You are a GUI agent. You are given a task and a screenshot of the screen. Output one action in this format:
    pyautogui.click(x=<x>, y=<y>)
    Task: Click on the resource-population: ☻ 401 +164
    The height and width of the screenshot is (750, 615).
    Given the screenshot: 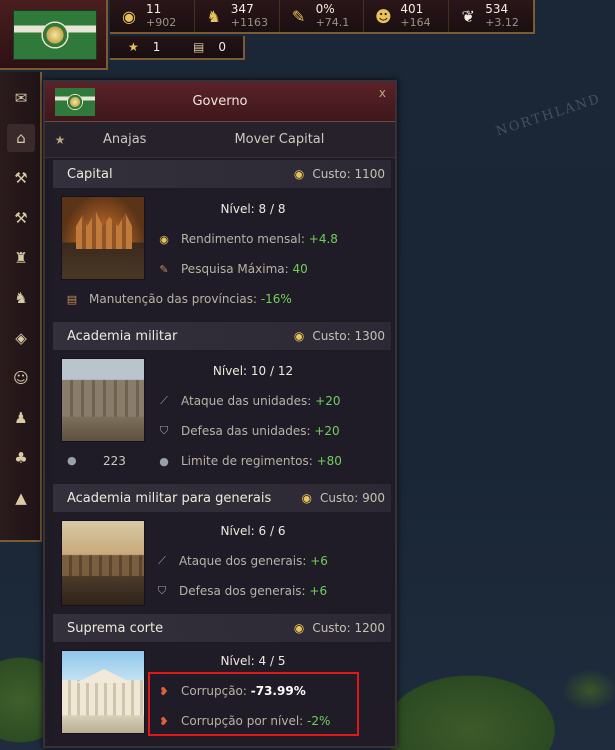 What is the action you would take?
    pyautogui.click(x=407, y=16)
    